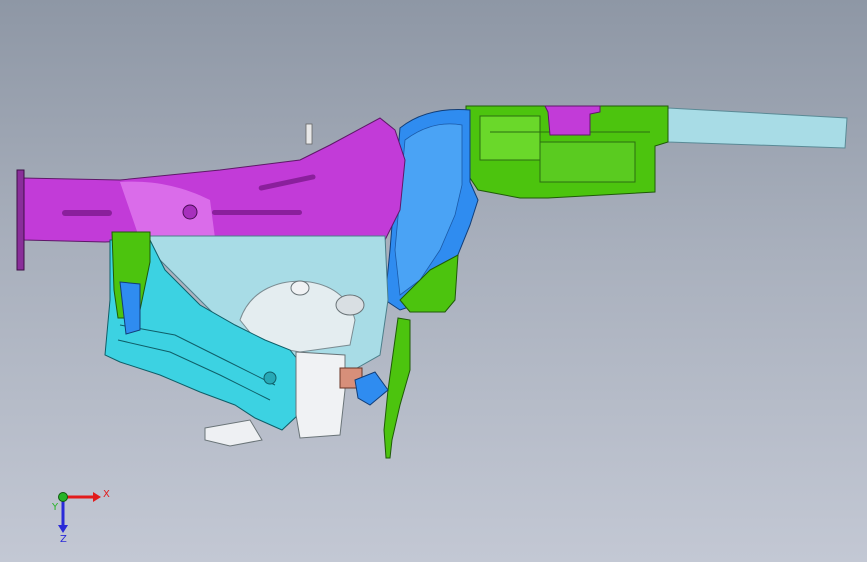 The image size is (867, 562). What do you see at coordinates (300, 288) in the screenshot?
I see `duct-end` at bounding box center [300, 288].